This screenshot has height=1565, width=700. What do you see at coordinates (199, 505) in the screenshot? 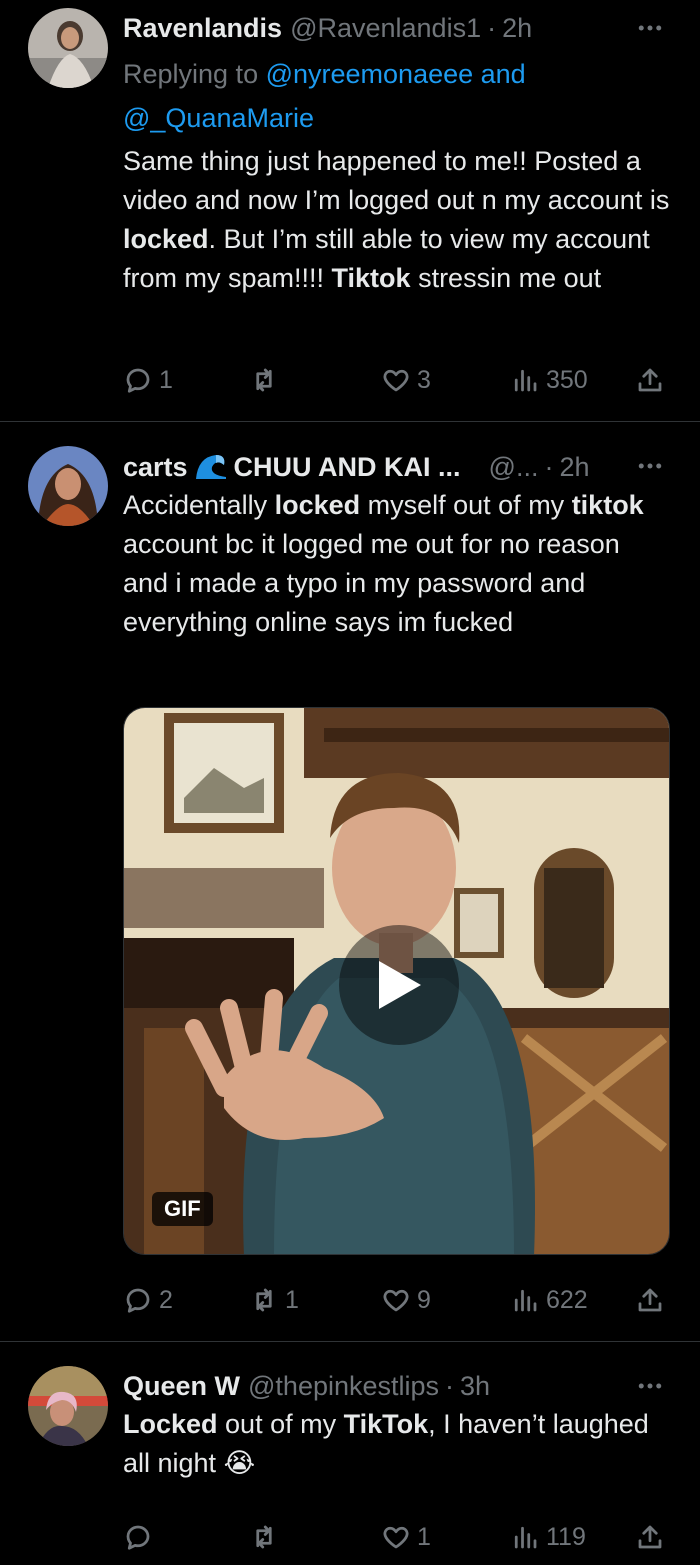
I see `text-segment: Accidentally` at bounding box center [199, 505].